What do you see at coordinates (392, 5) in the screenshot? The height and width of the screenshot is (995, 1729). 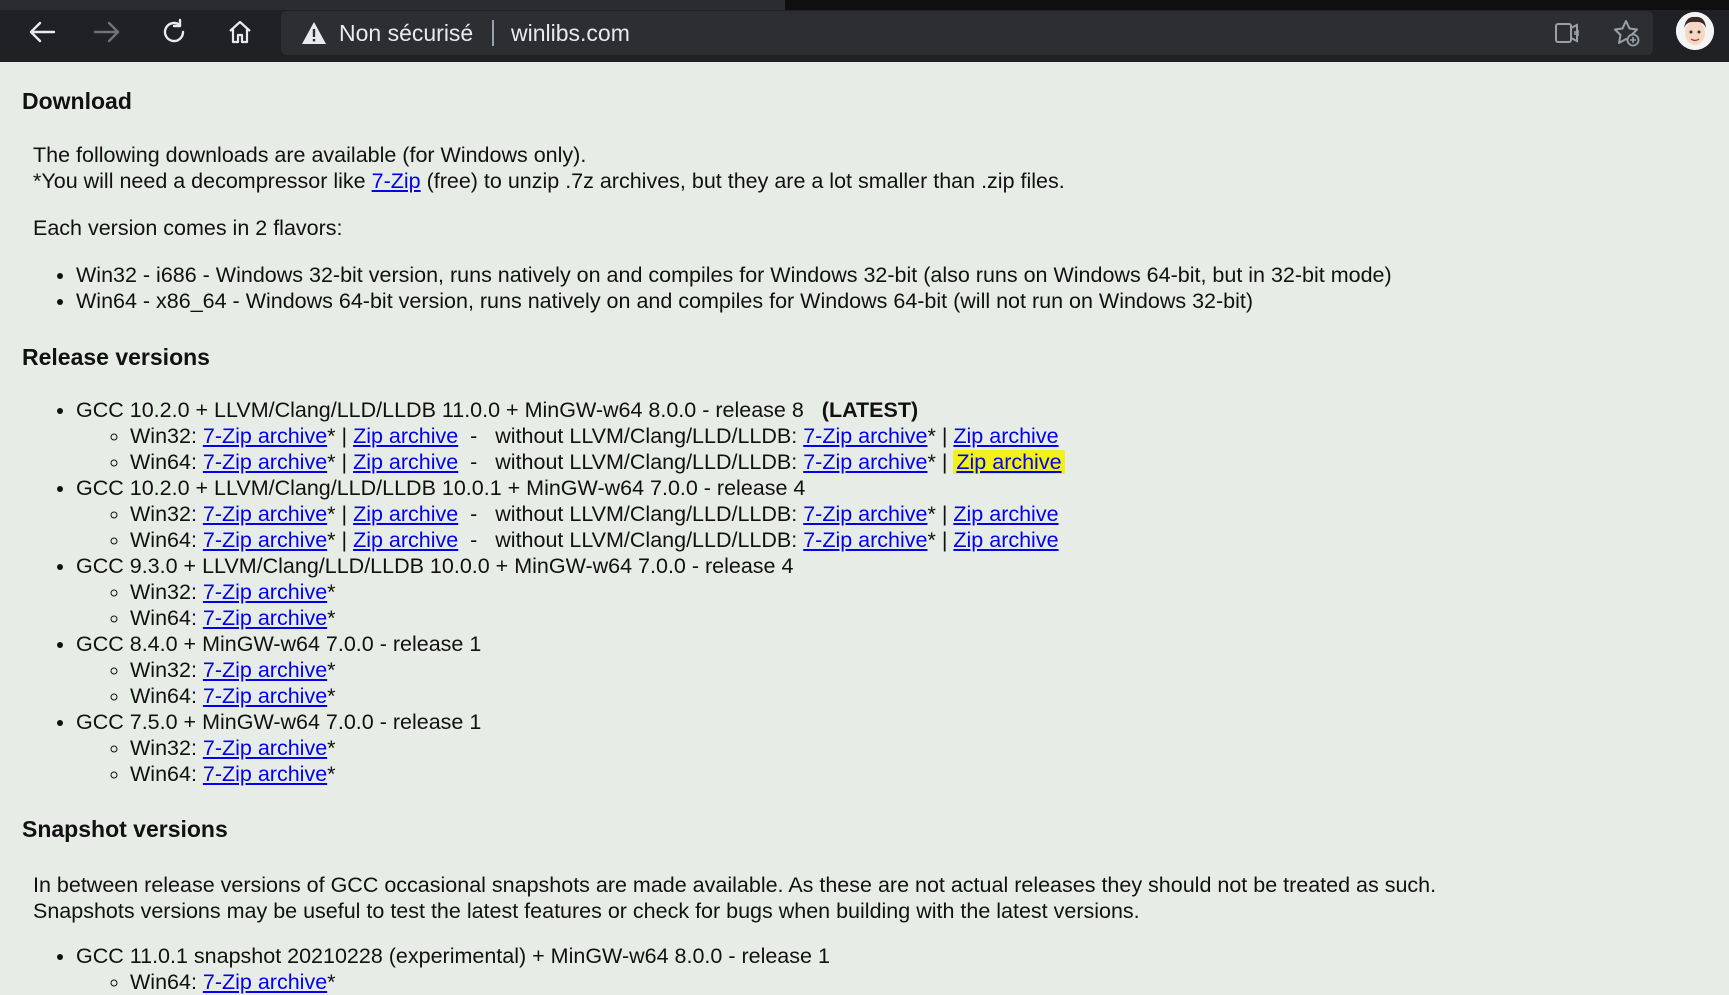 I see `active-tab` at bounding box center [392, 5].